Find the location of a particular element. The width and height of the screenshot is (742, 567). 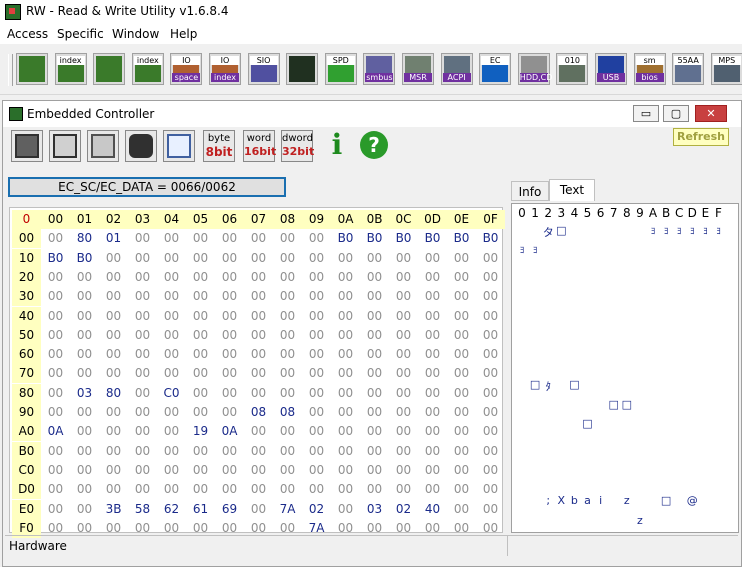

toolbar-button-smbus: smbus is located at coordinates (379, 69).